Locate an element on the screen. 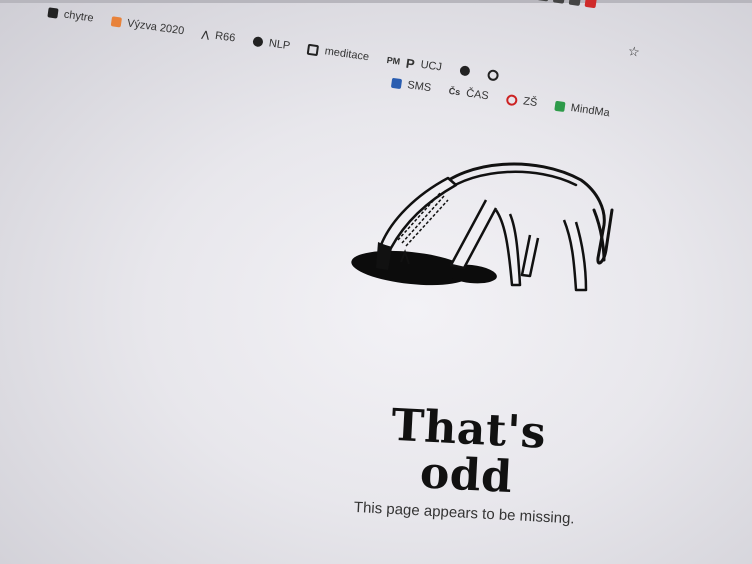 This screenshot has height=564, width=752. bookmark-label: Výzva 2020 is located at coordinates (155, 27).